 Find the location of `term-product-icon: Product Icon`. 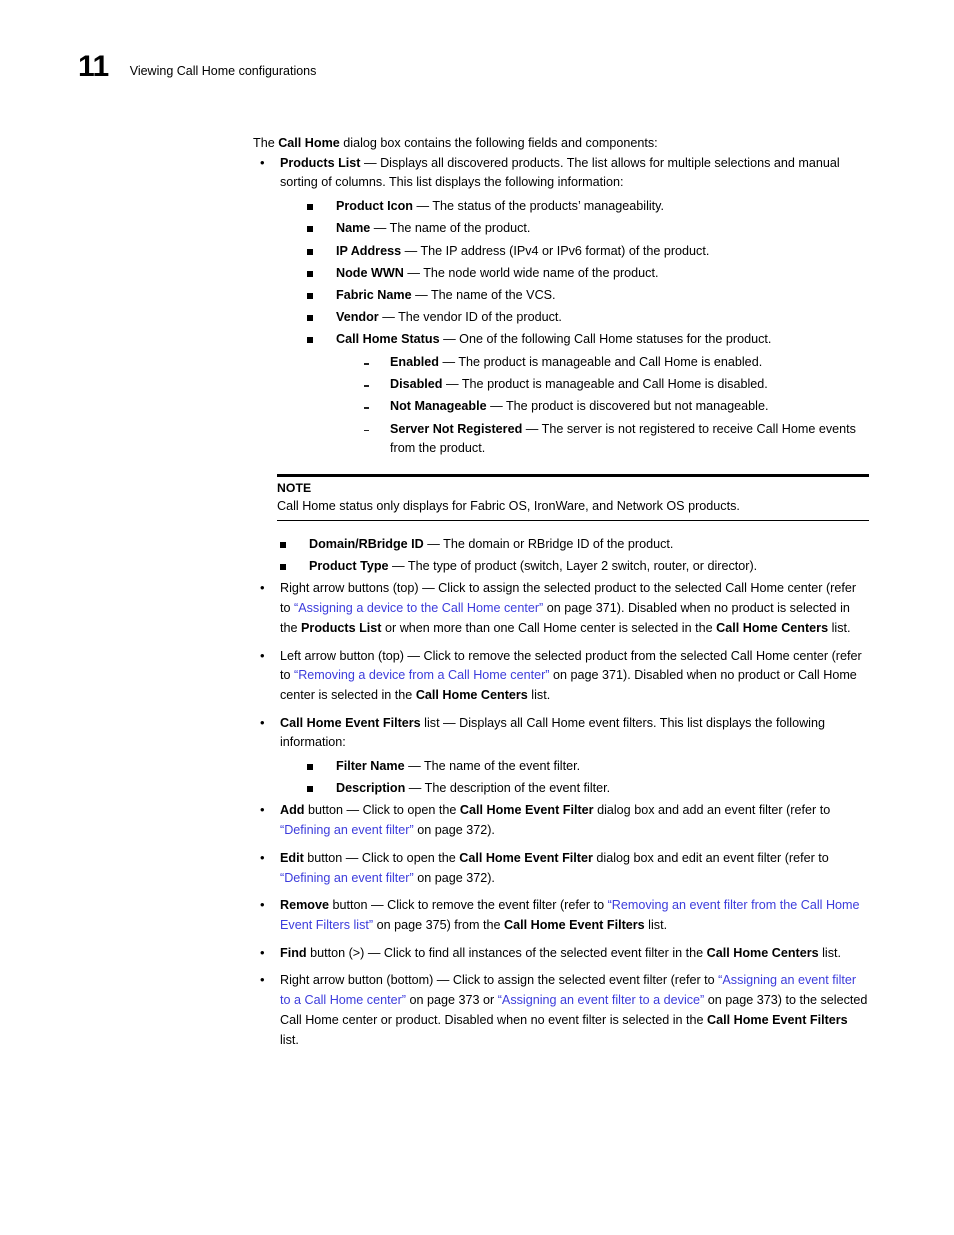

term-product-icon: Product Icon is located at coordinates (374, 206).